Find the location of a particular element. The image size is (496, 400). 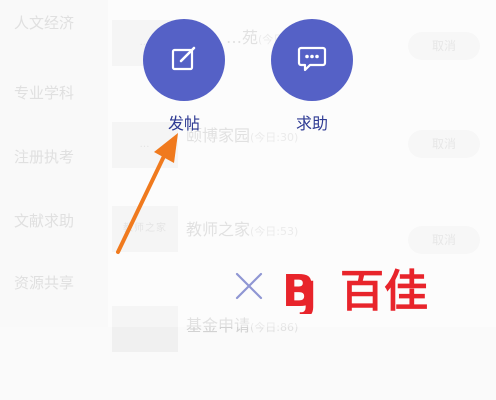

brand-logo: B J 百佳 is located at coordinates (376, 290).